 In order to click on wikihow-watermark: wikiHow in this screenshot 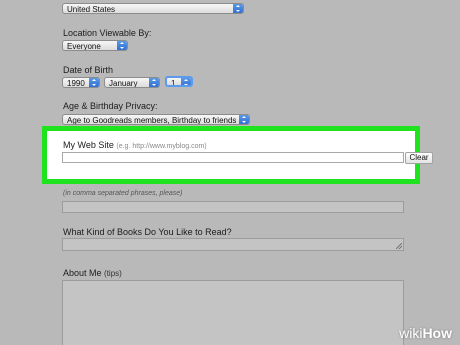, I will do `click(425, 333)`.